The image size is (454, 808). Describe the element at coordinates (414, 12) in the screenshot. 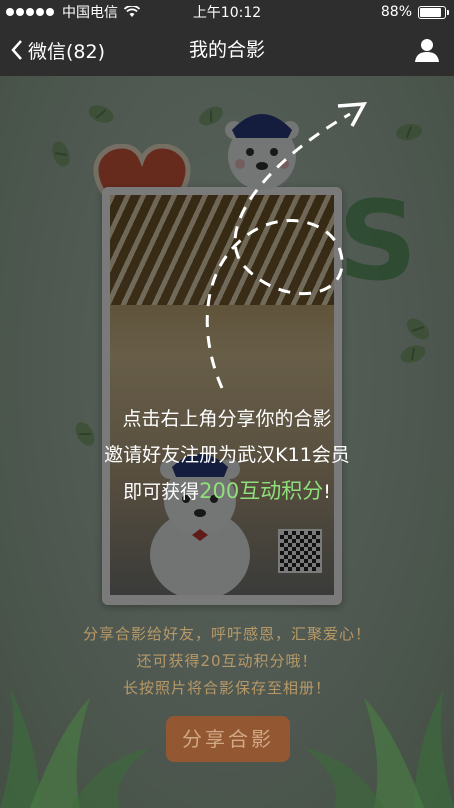

I see `status-right: 88%` at that location.